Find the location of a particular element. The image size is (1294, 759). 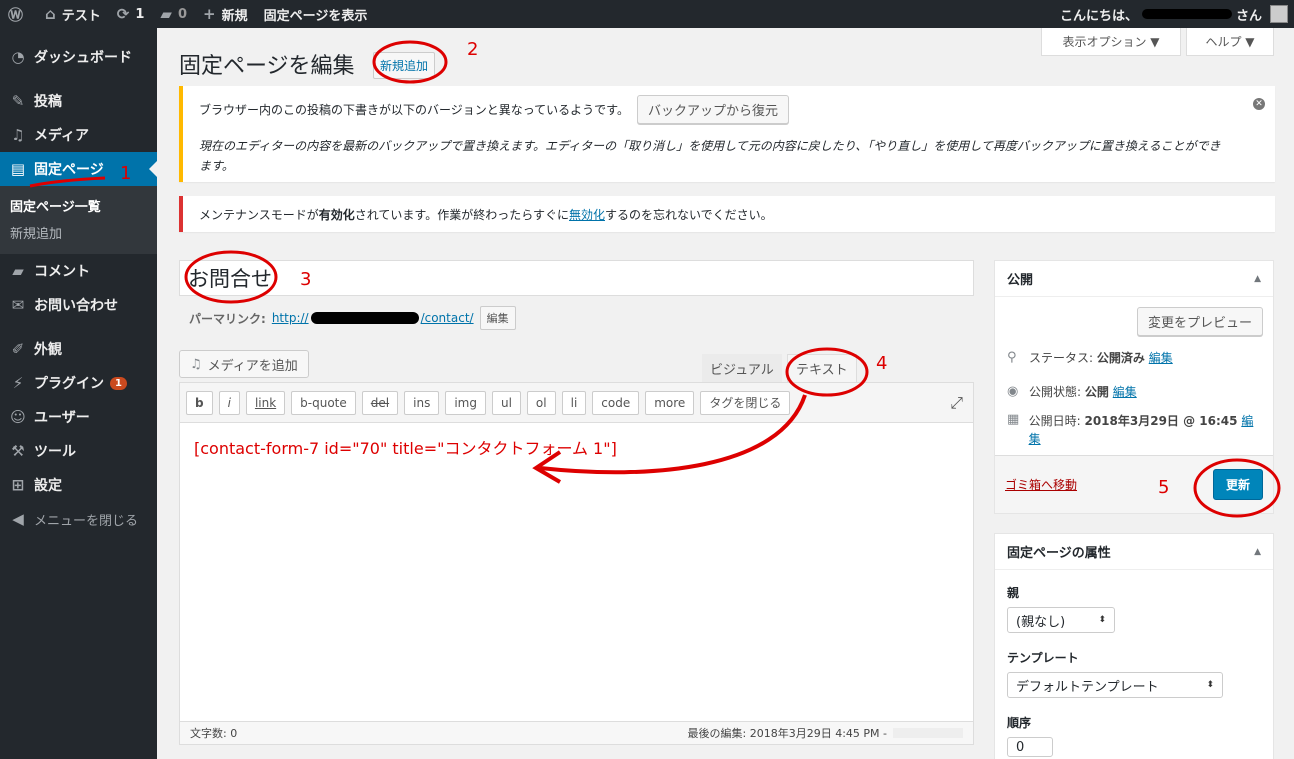

wordpress-icon: Ⓦ is located at coordinates (16, 14).